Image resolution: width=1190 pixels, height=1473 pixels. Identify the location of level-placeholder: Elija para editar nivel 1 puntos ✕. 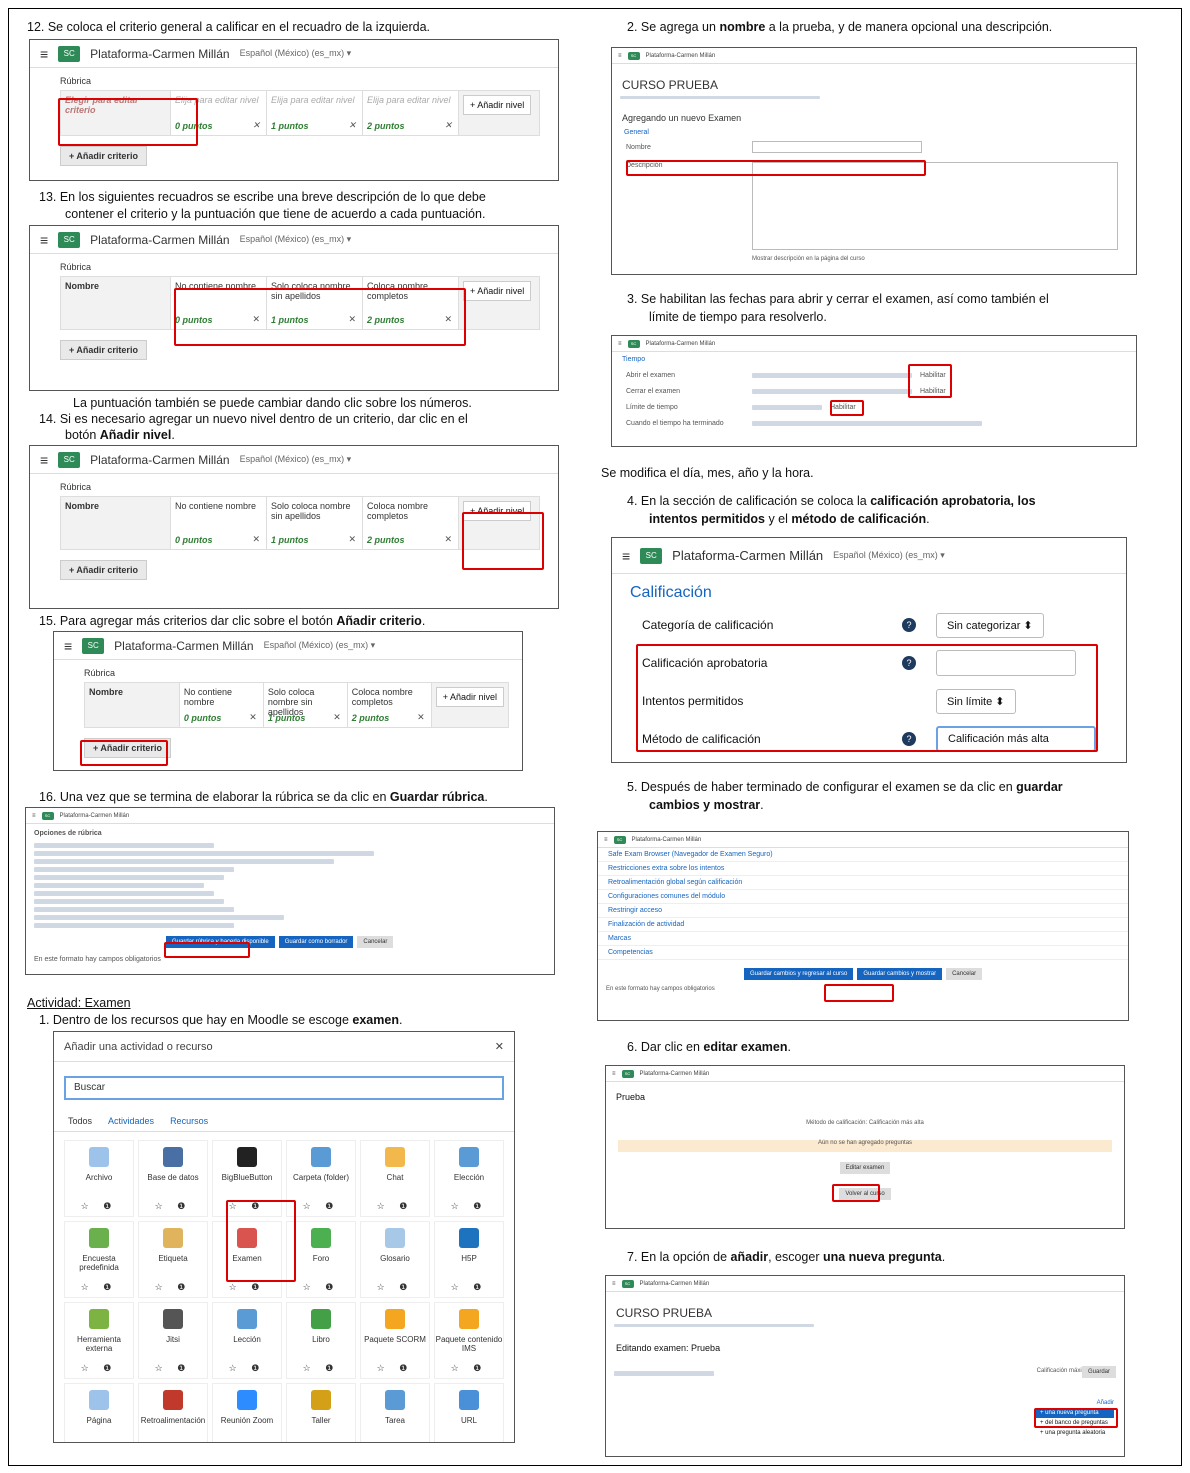
(315, 113).